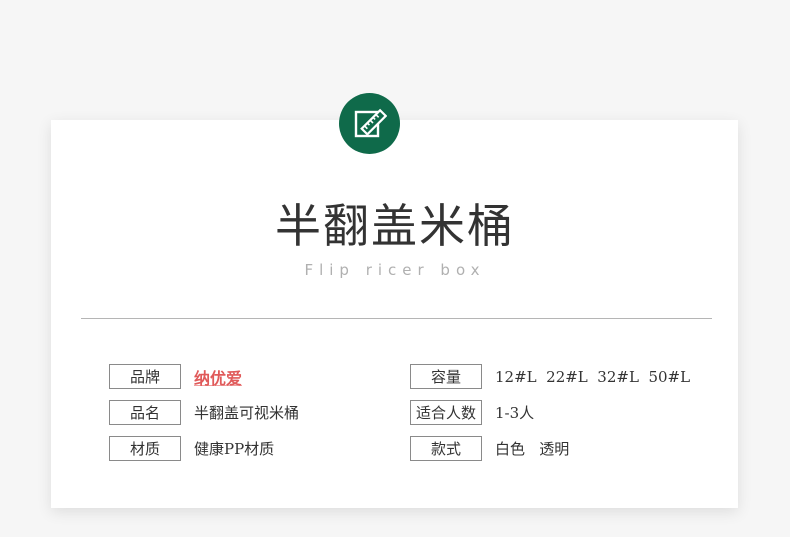 The image size is (790, 537). I want to click on page-subtitle: Flip ricer box, so click(395, 270).